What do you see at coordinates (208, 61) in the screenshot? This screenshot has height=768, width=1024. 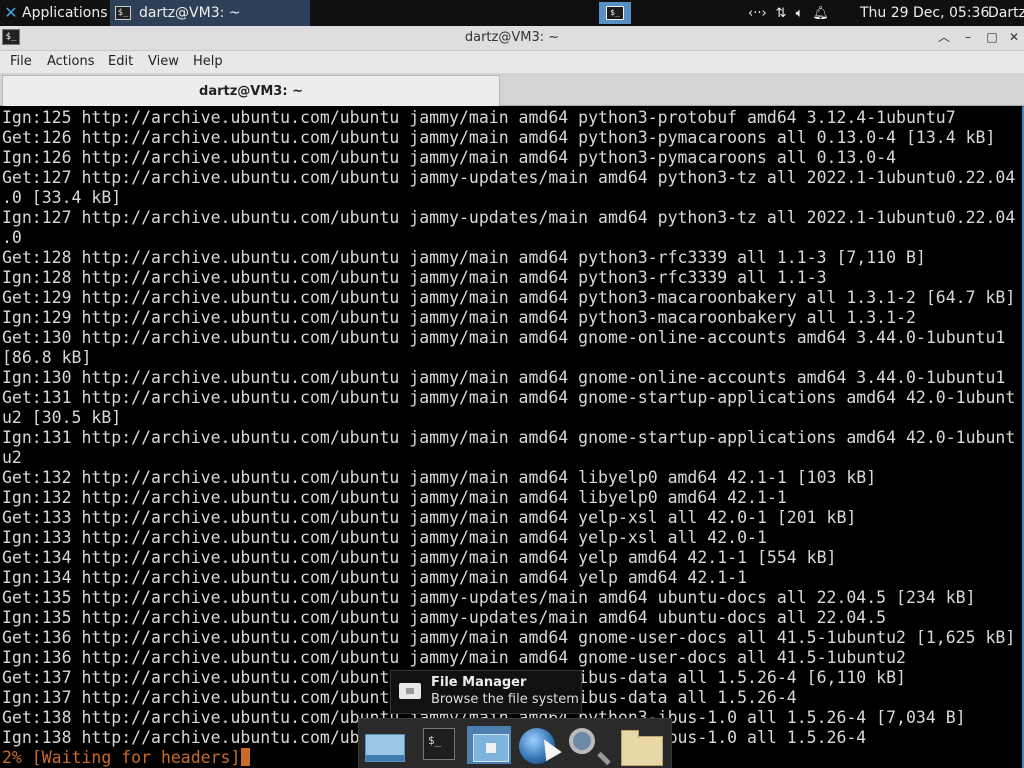 I see `menu-help: Help` at bounding box center [208, 61].